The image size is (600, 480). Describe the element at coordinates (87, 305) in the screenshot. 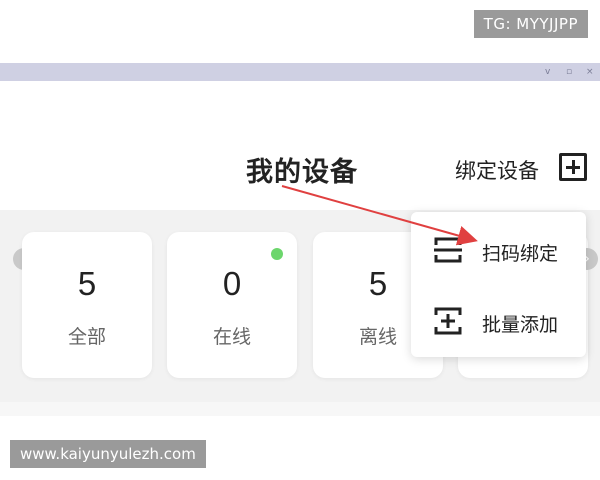

I see `card-all-devices: 5 全部` at that location.